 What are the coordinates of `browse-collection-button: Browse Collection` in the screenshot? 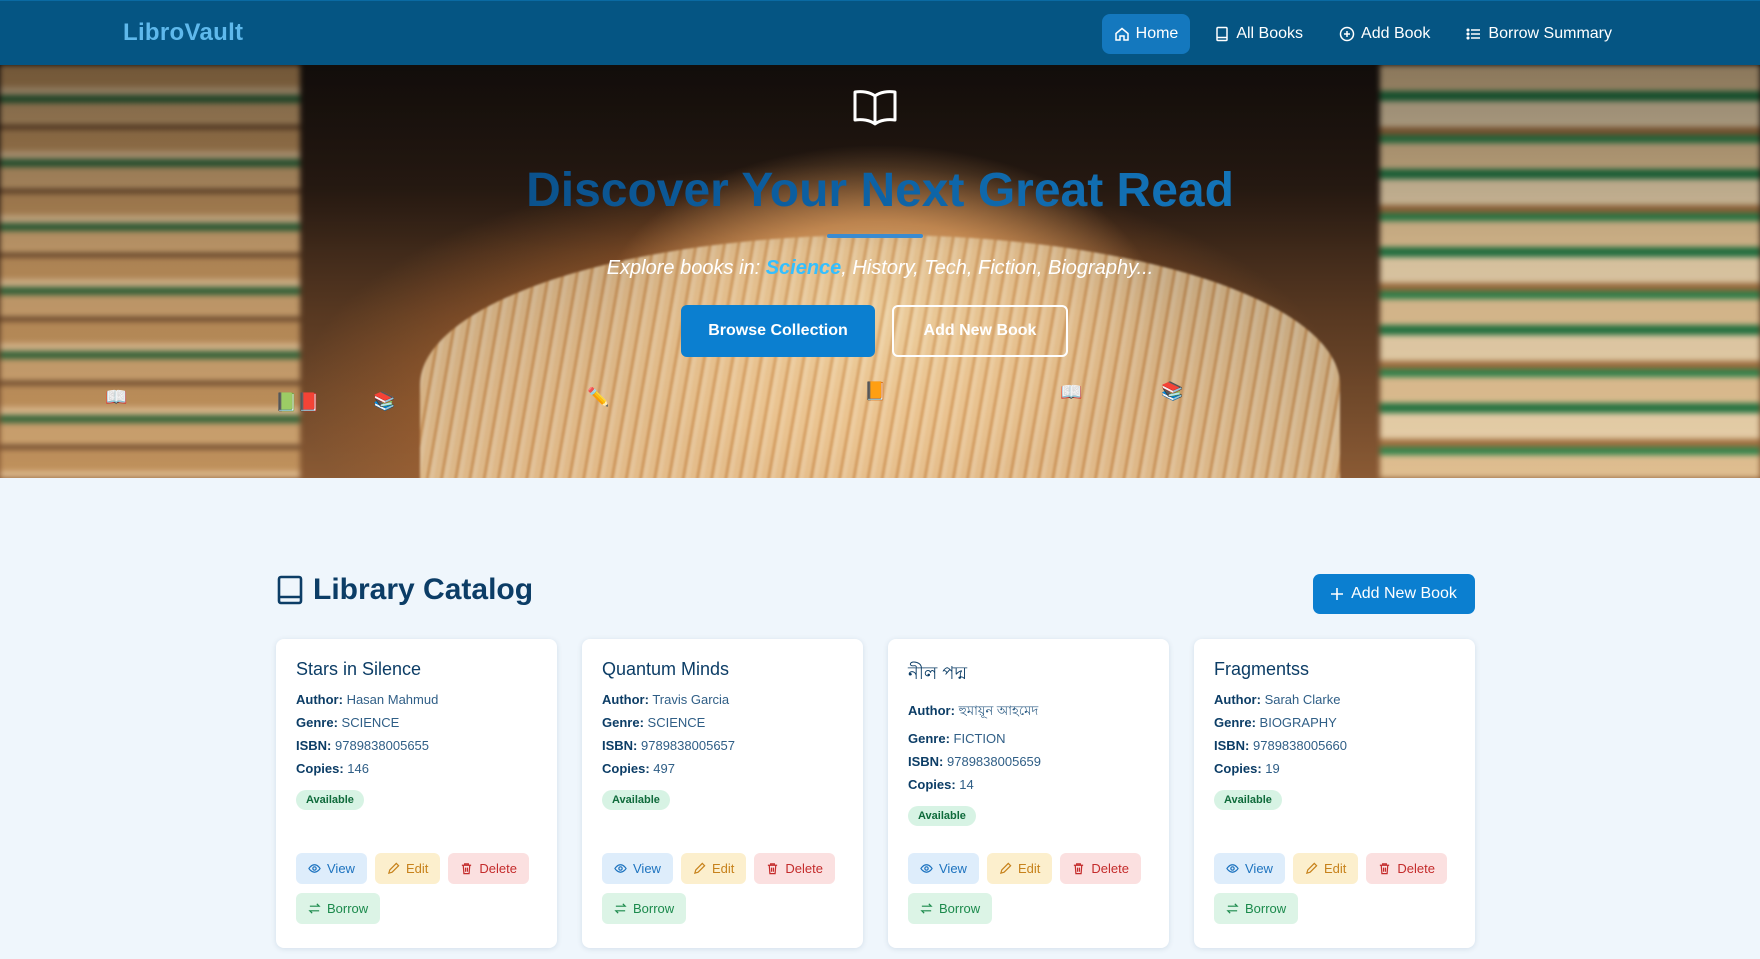 It's located at (778, 331).